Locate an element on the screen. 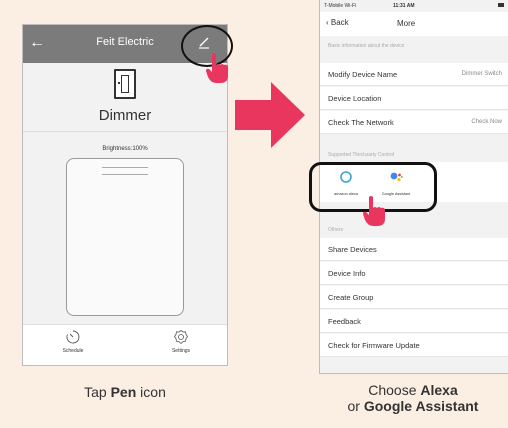 This screenshot has height=428, width=508. caption-text: or is located at coordinates (355, 406).